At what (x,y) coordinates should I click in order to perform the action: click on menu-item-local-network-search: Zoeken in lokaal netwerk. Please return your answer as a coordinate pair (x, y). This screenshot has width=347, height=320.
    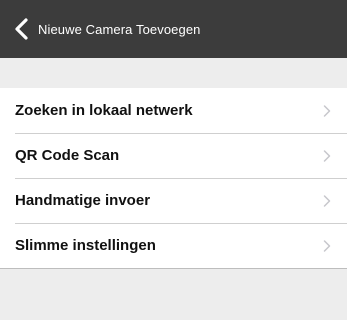
    Looking at the image, I should click on (173, 110).